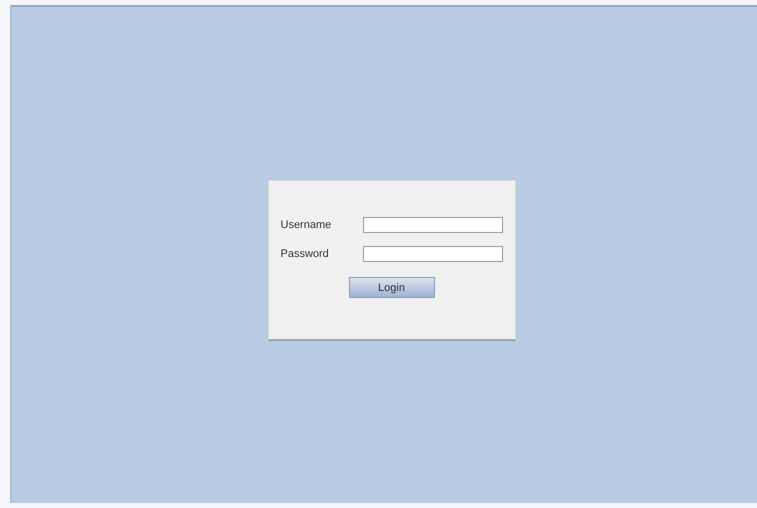  What do you see at coordinates (305, 254) in the screenshot?
I see `field-label: Password` at bounding box center [305, 254].